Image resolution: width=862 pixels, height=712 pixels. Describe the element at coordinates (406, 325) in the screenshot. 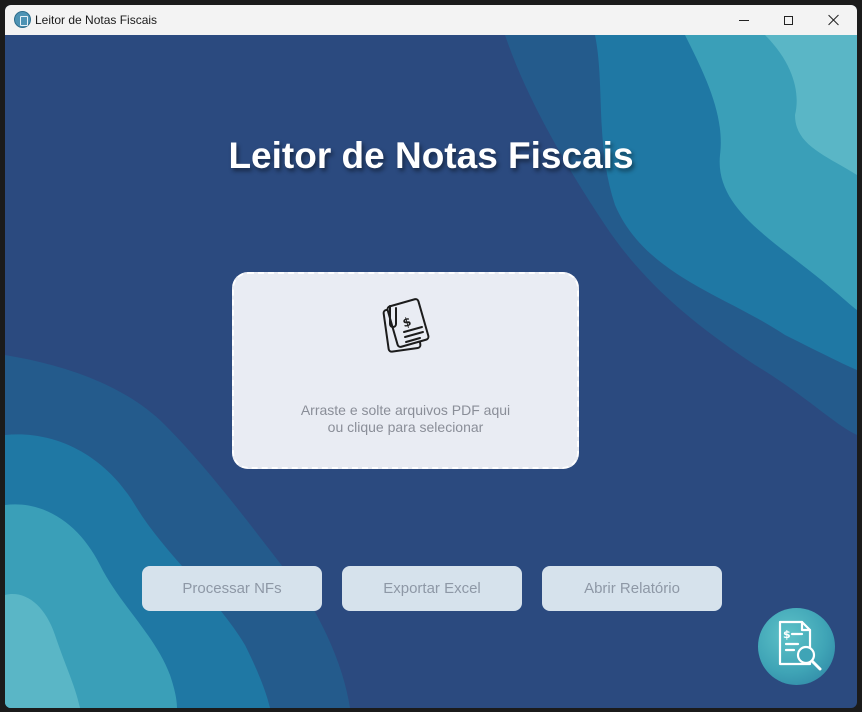

I see `invoice-document-icon: $` at that location.